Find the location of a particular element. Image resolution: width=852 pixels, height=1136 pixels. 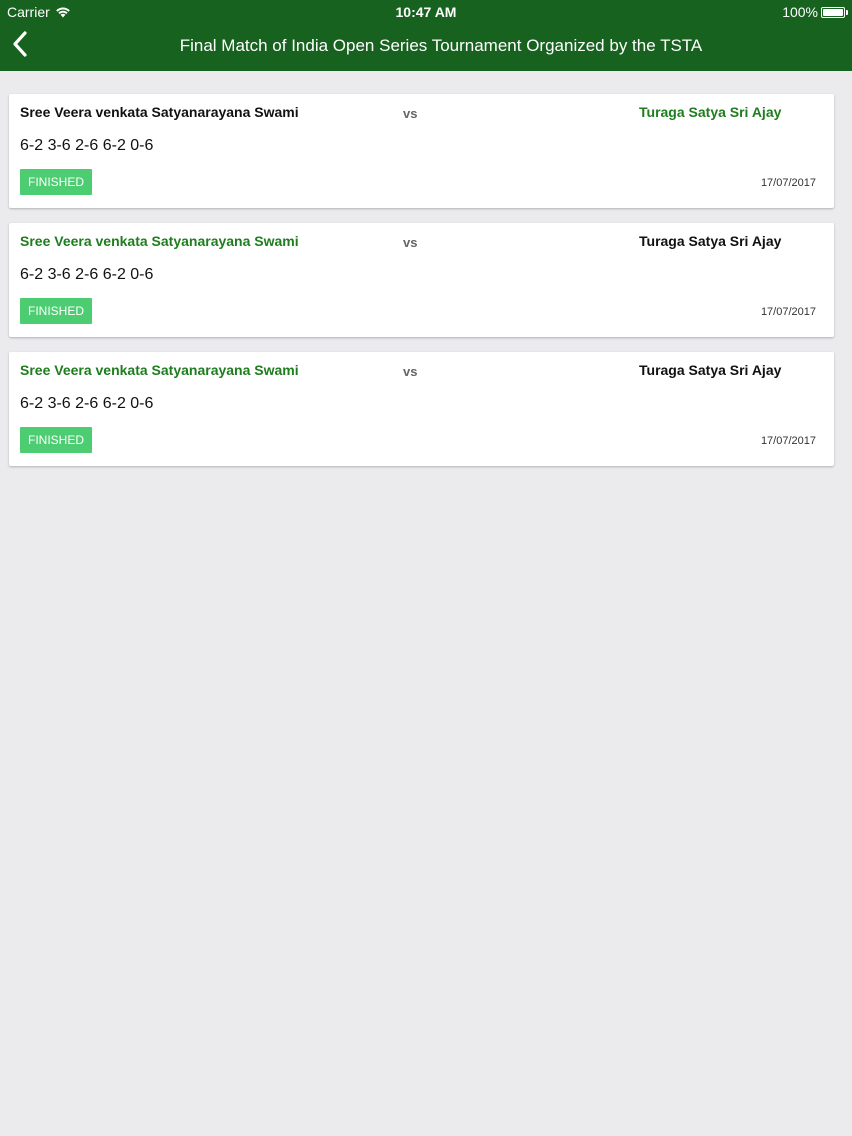

battery-icon is located at coordinates (834, 12).